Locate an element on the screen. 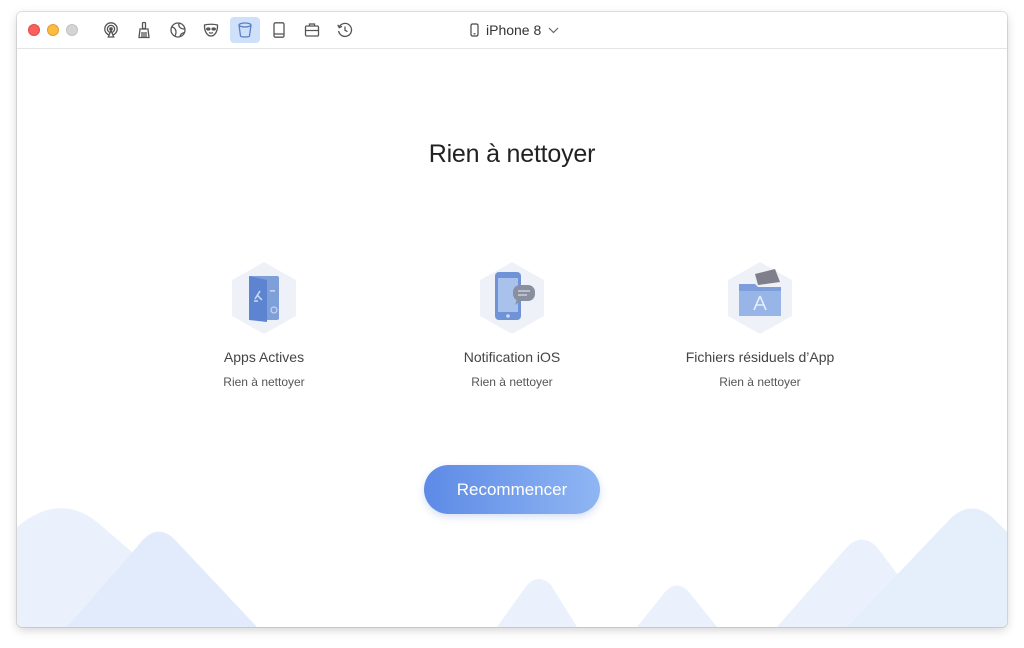  device-selector: iPhone 8 is located at coordinates (514, 30).